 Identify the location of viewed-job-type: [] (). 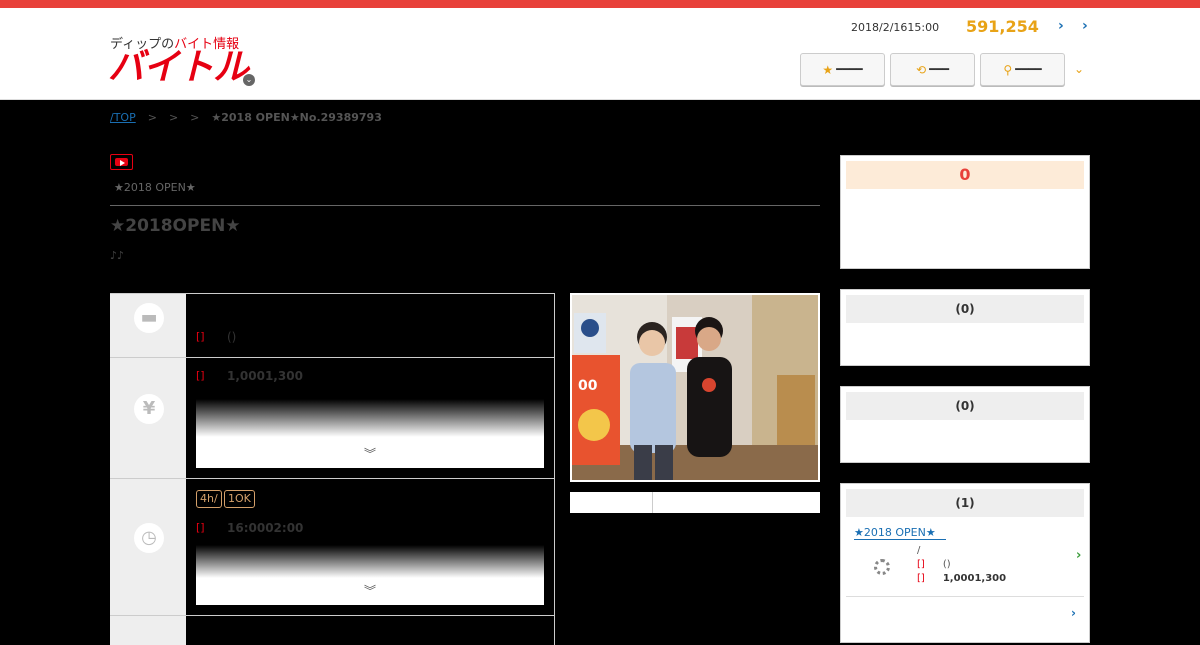
(934, 564).